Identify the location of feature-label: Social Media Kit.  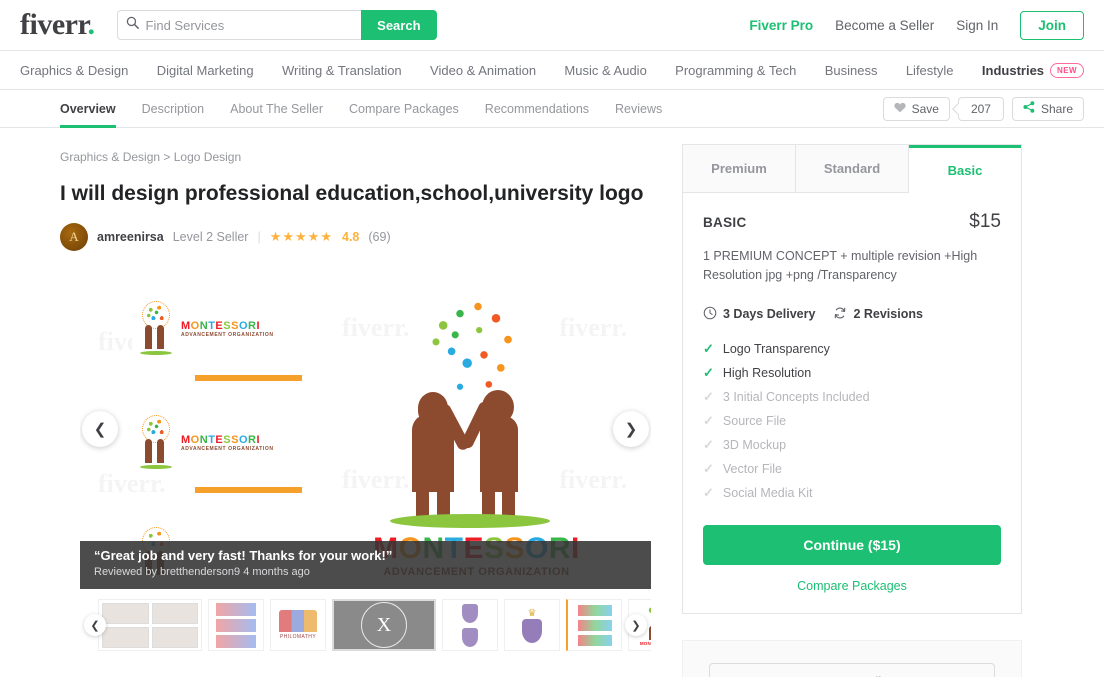
(767, 492).